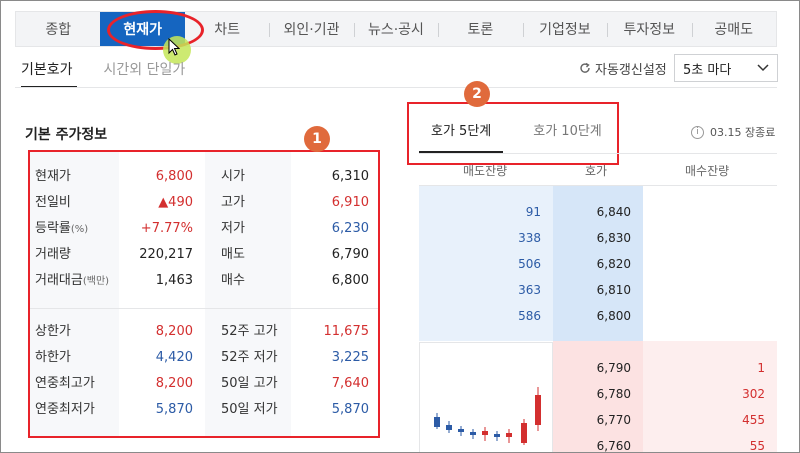 The height and width of the screenshot is (453, 800). I want to click on ask-price: 6,830, so click(613, 238).